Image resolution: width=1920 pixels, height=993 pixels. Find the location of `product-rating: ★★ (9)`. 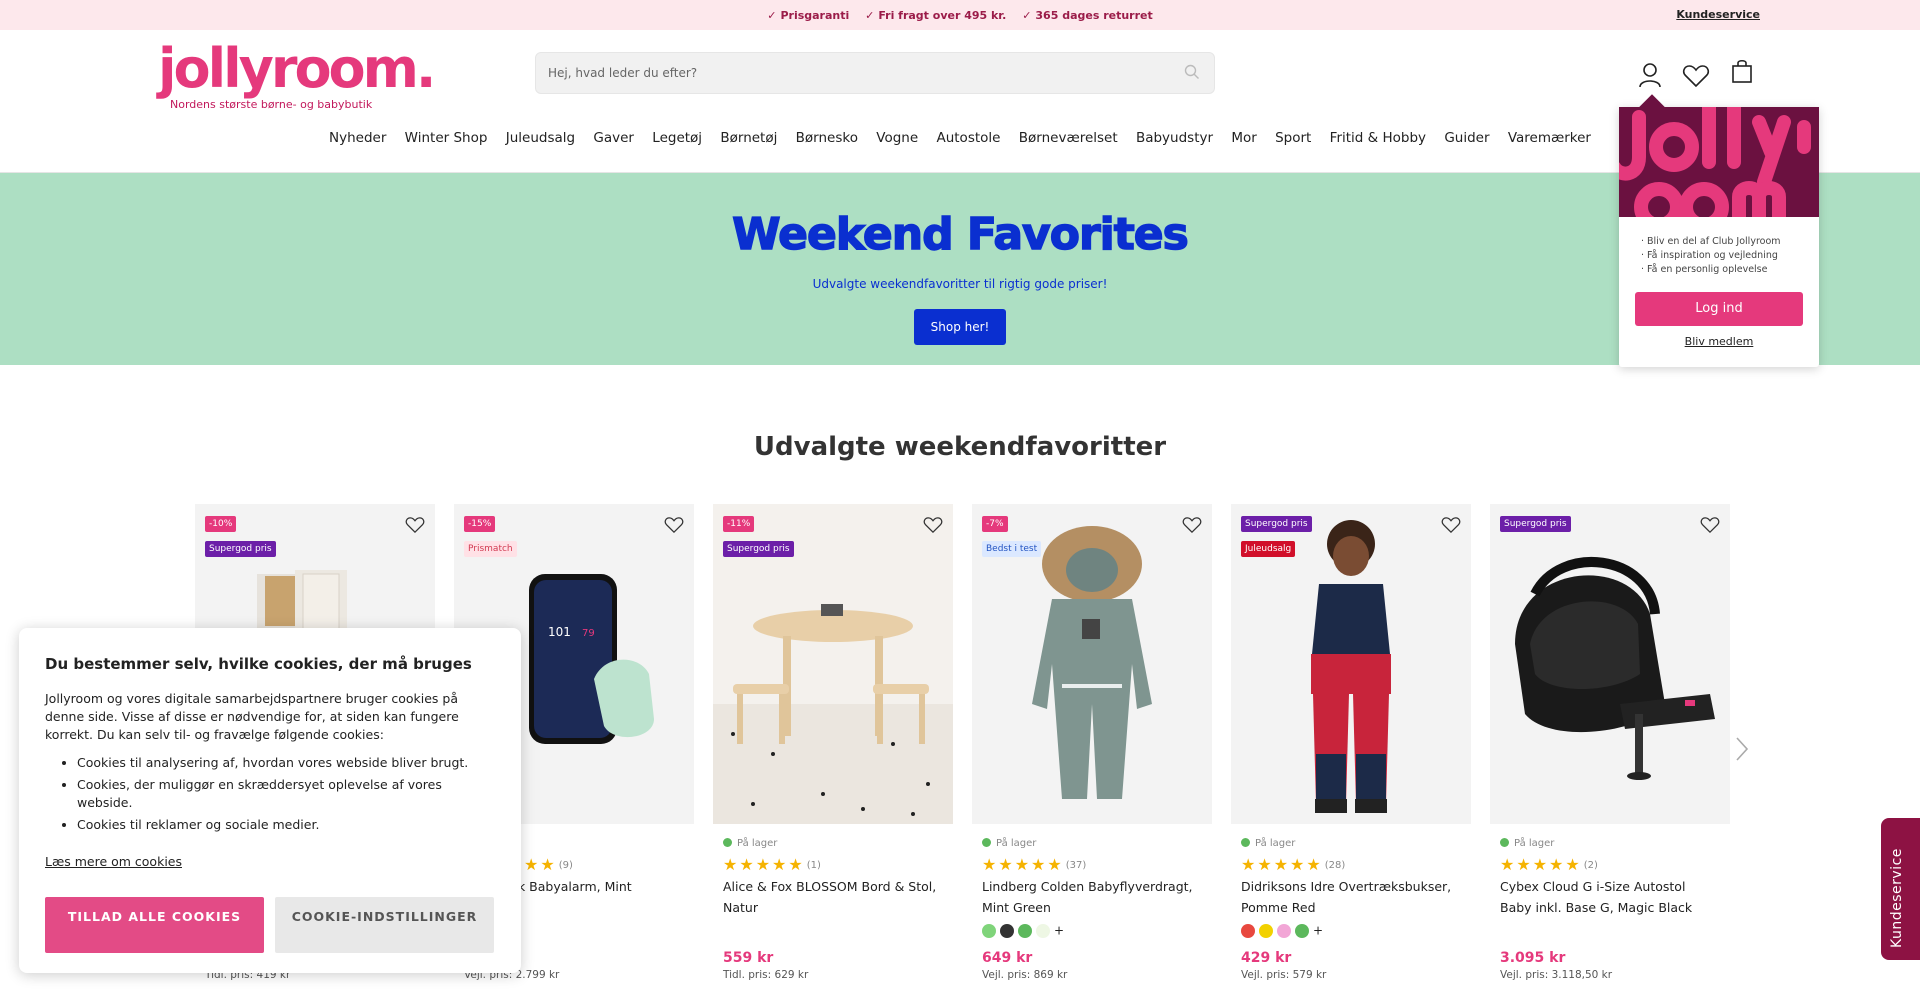

product-rating: ★★ (9) is located at coordinates (548, 864).